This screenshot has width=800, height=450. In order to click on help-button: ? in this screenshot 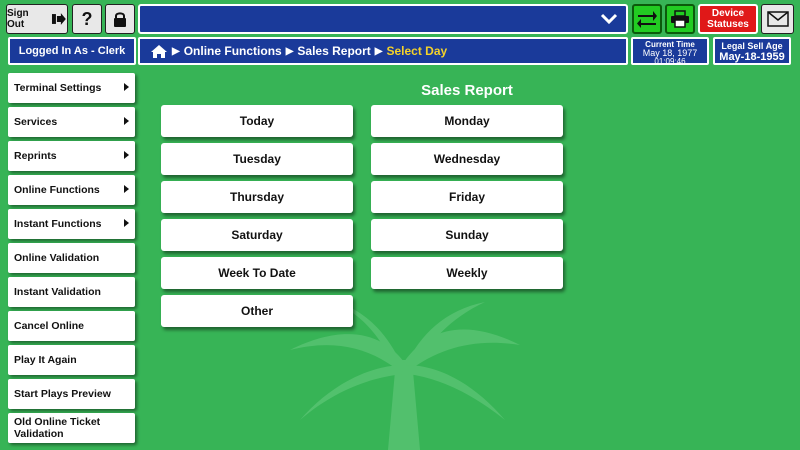, I will do `click(87, 19)`.